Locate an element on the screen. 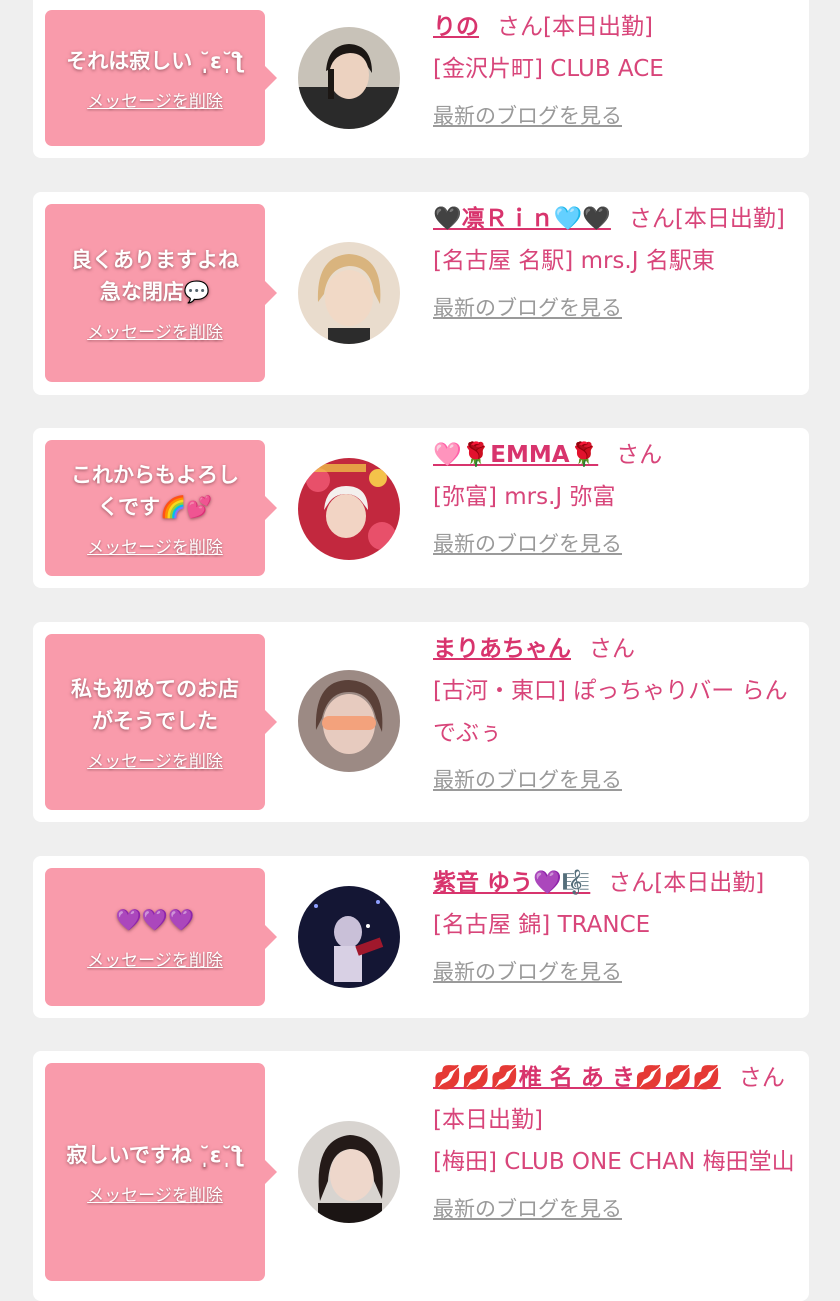 The height and width of the screenshot is (1301, 840). message-text: それは寂しい ˘̩̩̩ε˘̩ƪ is located at coordinates (155, 60).